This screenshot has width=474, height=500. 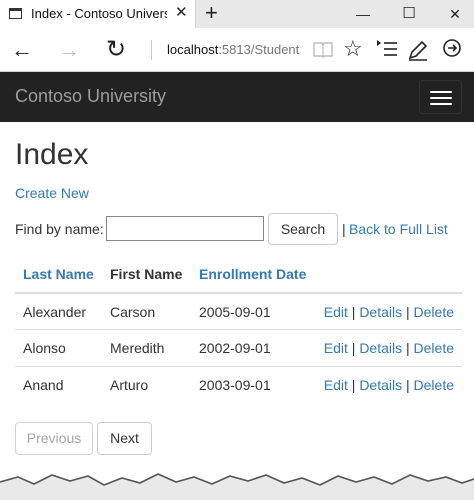 I want to click on page-title: Index, so click(x=52, y=154).